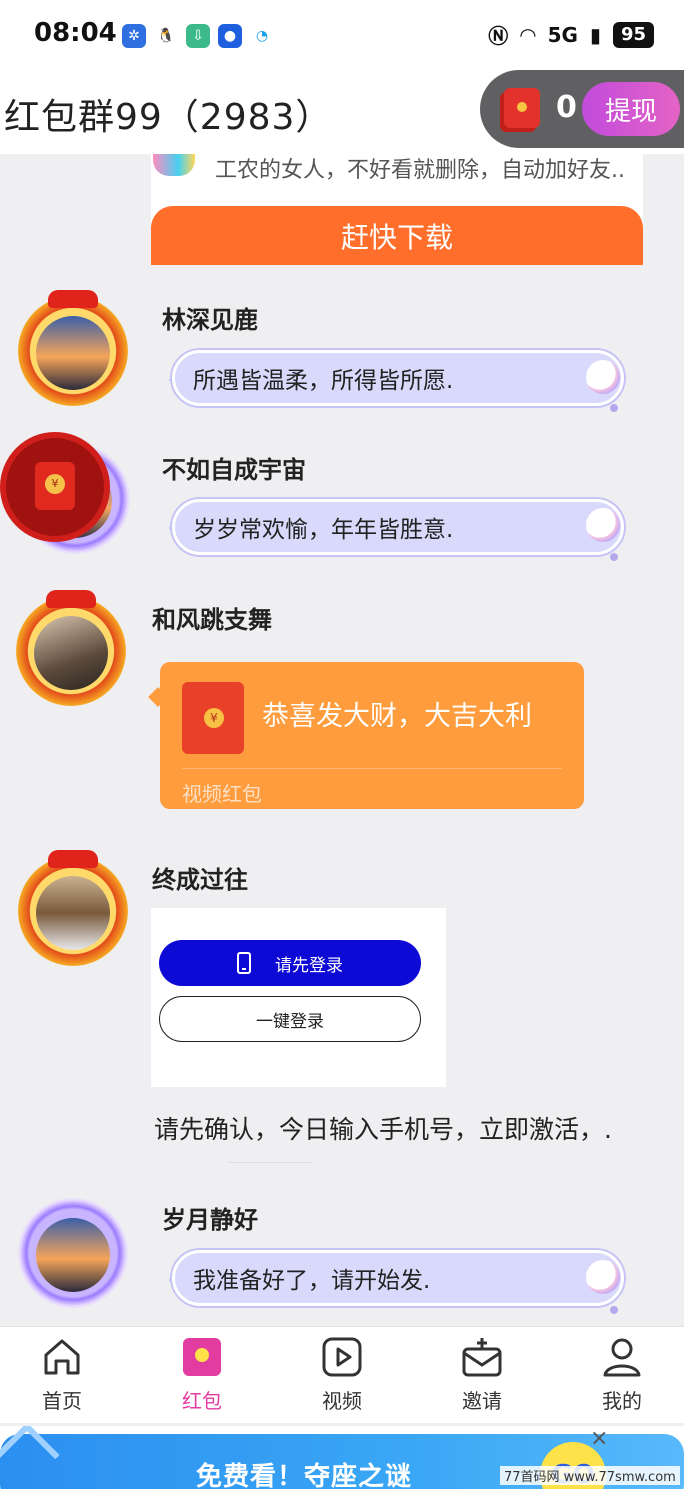 This screenshot has height=1489, width=684. I want to click on message-text: 我准备好了，请开始发., so click(312, 1281).